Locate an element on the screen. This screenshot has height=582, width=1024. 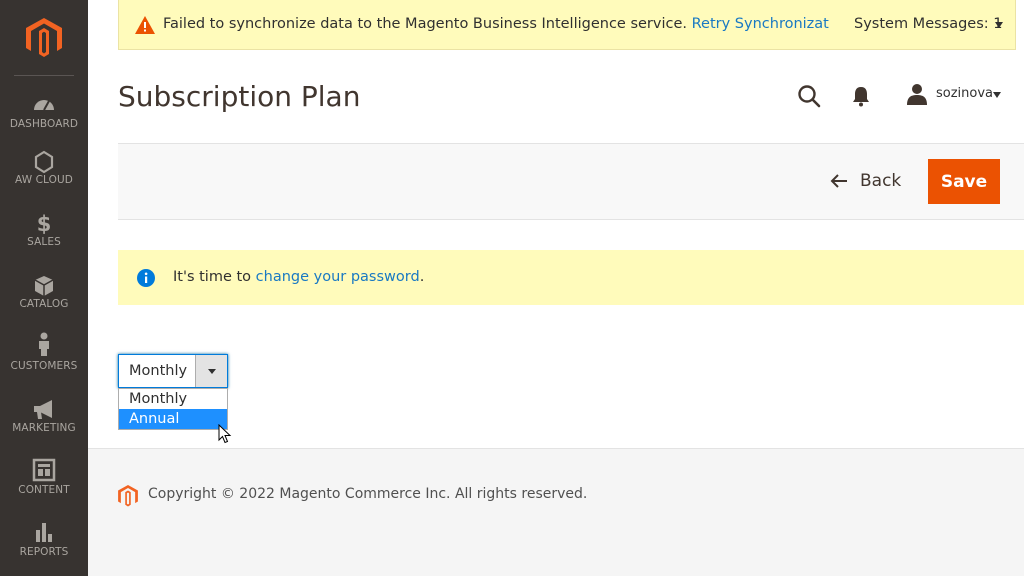
page-title: Subscription Plan is located at coordinates (239, 96).